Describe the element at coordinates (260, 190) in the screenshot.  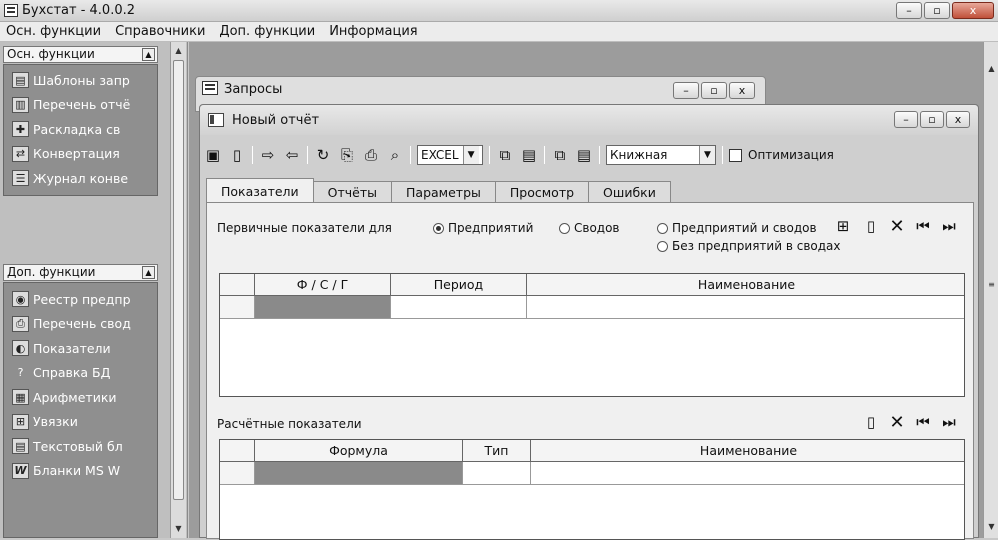
I see `tab-indicators: Показатели` at that location.